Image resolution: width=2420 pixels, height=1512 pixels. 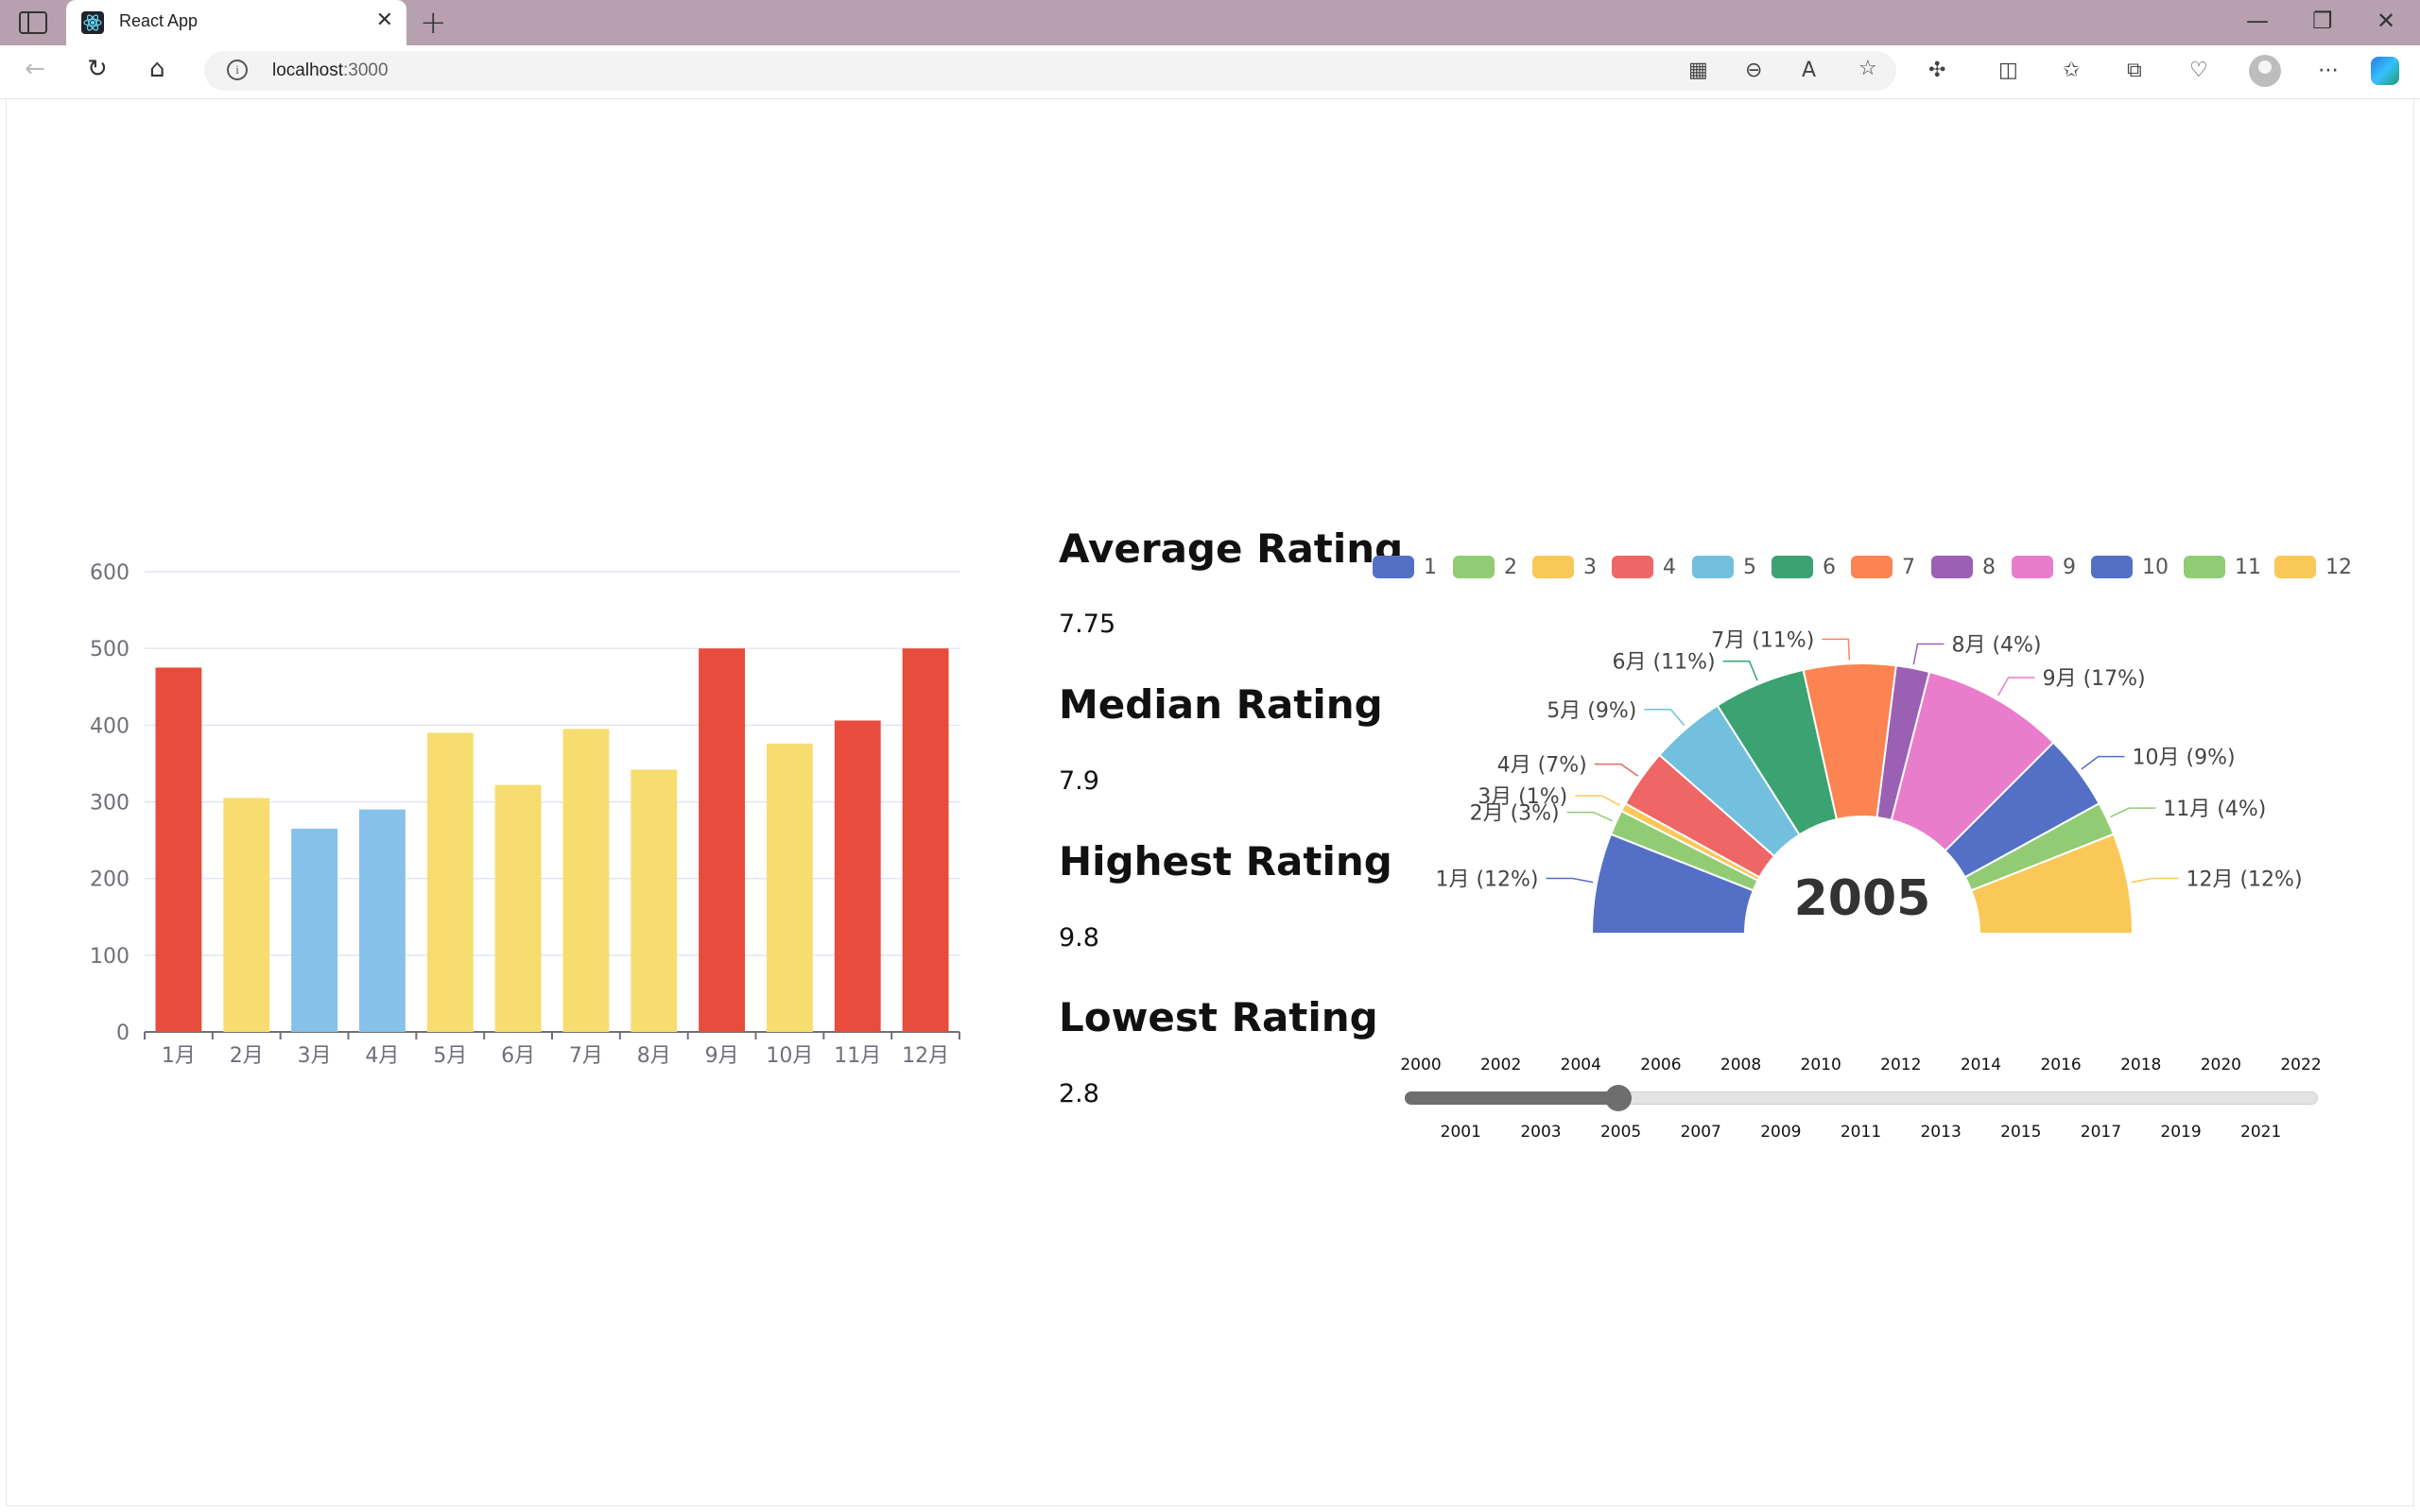 I want to click on slider-year-label: 2008, so click(x=1741, y=1065).